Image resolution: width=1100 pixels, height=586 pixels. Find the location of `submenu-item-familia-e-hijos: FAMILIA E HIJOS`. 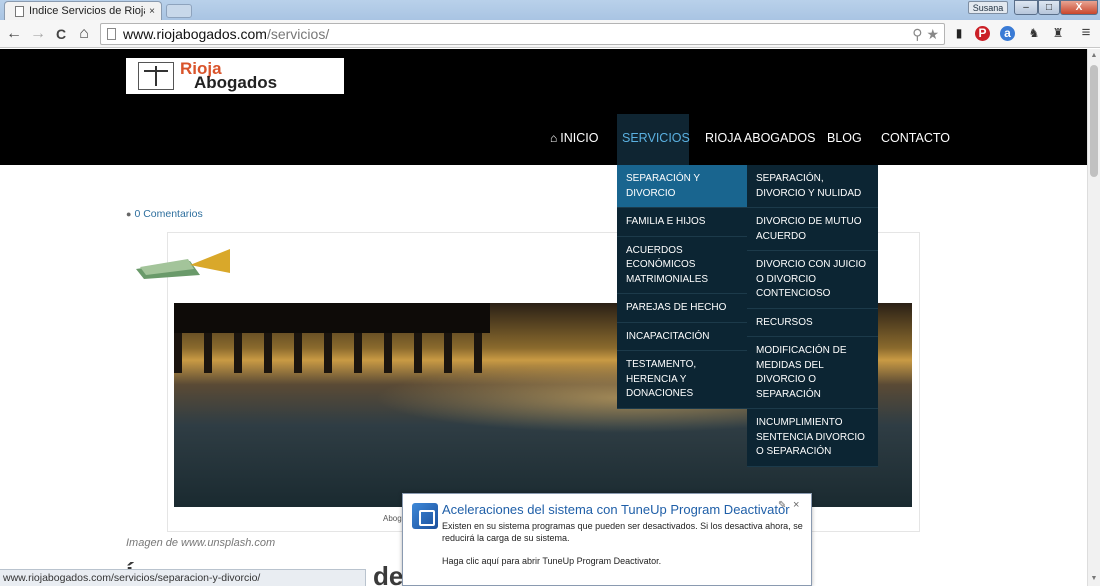

submenu-item-familia-e-hijos: FAMILIA E HIJOS is located at coordinates (682, 222).